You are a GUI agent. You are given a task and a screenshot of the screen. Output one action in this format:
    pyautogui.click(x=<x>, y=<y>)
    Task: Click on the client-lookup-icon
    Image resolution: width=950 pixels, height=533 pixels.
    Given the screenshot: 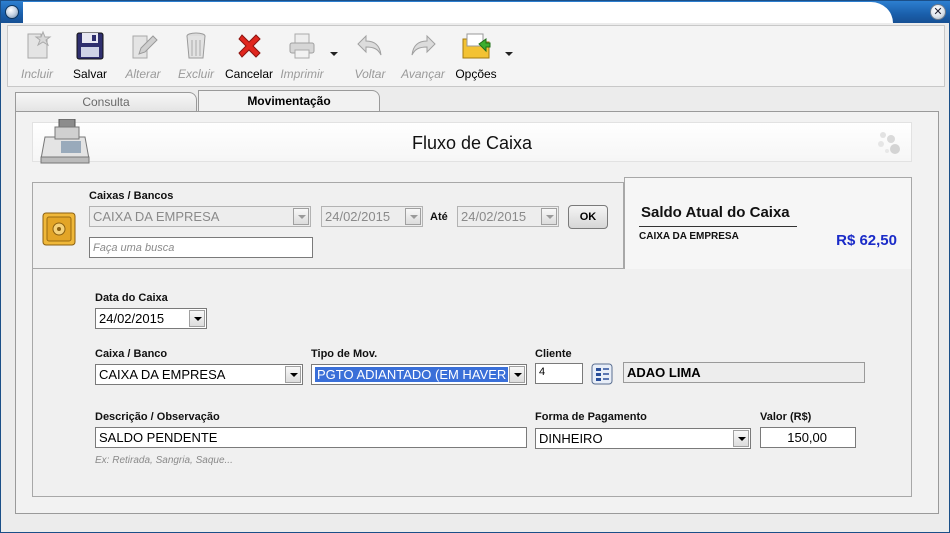 What is the action you would take?
    pyautogui.click(x=602, y=374)
    